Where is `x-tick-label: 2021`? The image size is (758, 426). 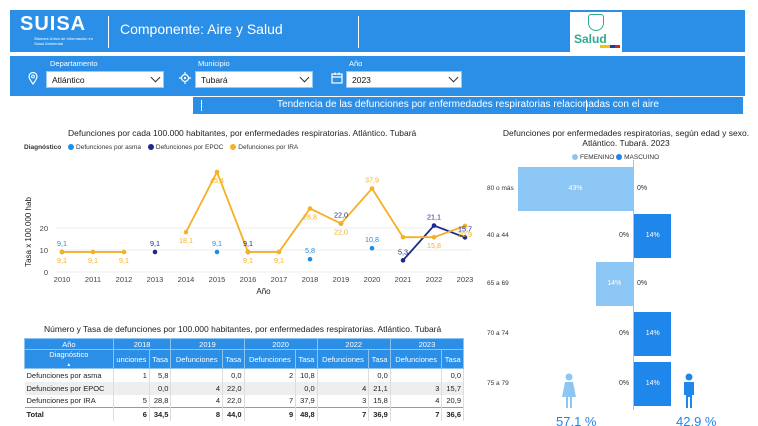 x-tick-label: 2021 is located at coordinates (403, 279).